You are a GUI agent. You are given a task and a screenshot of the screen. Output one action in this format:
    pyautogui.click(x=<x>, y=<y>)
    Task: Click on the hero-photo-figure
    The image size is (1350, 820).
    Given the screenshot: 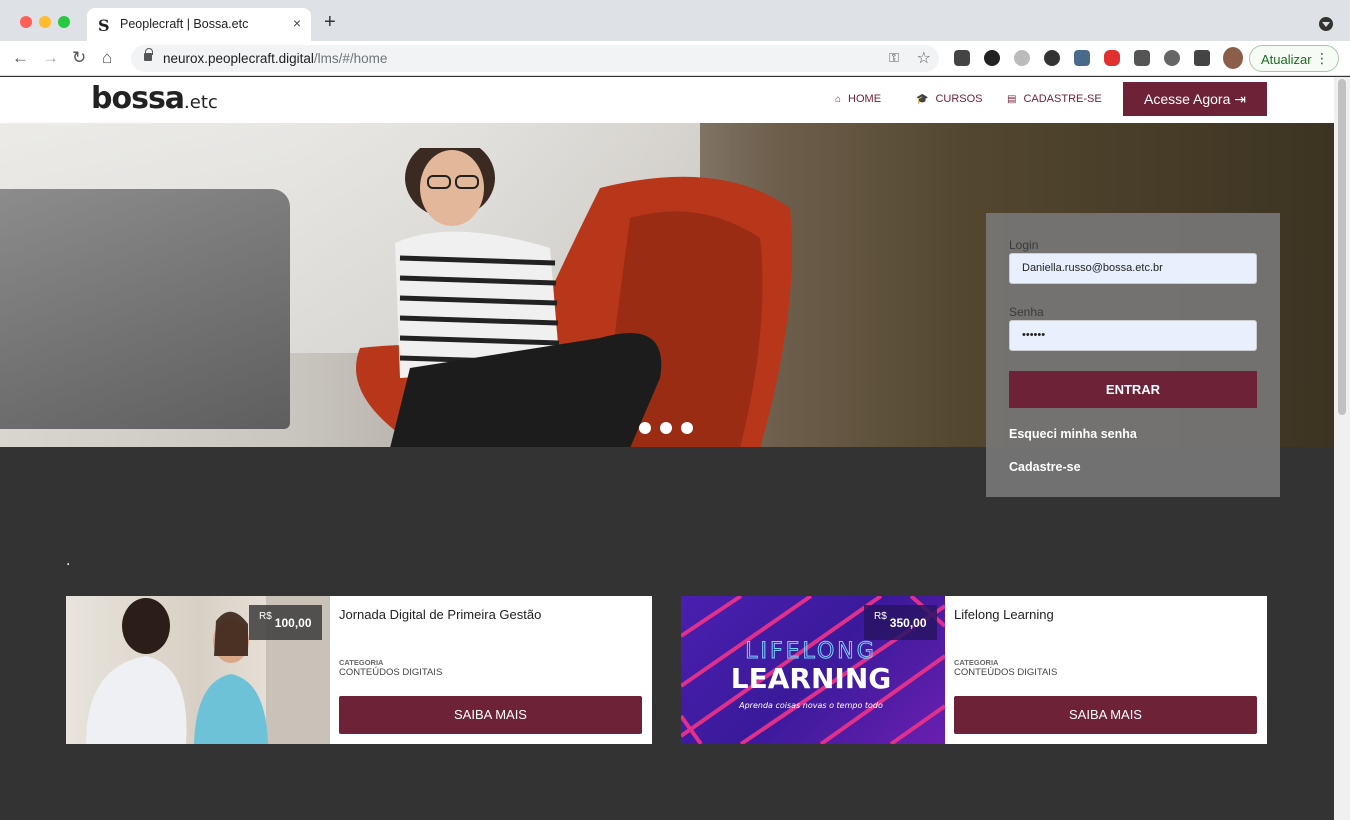 What is the action you would take?
    pyautogui.click(x=574, y=297)
    